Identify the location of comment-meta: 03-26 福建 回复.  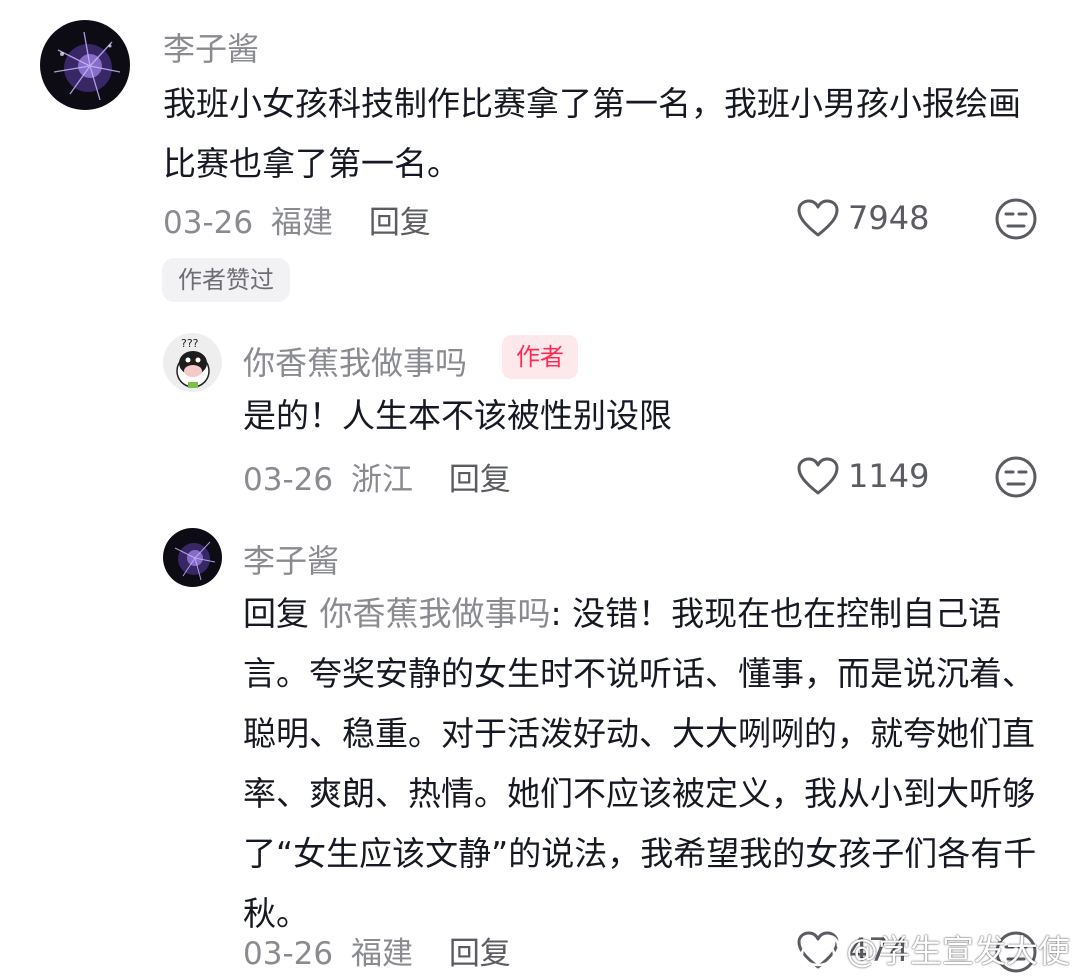
(297, 219).